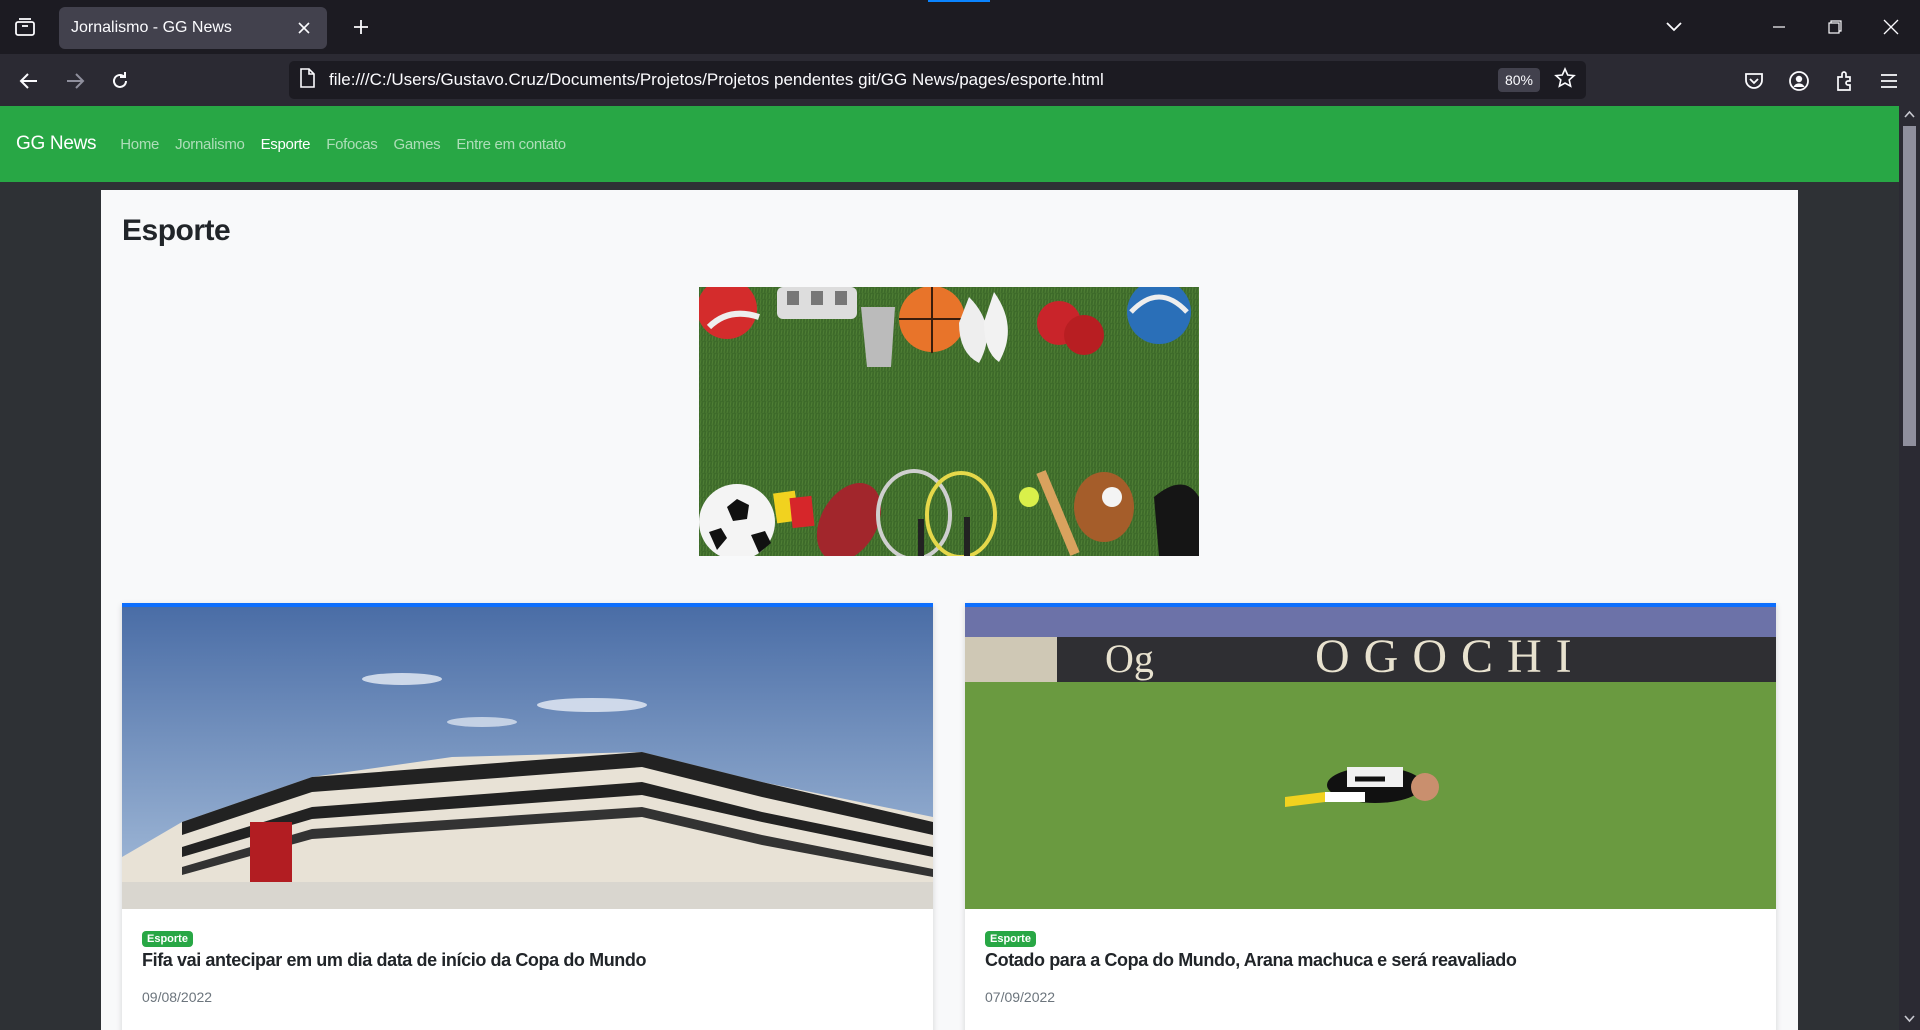 Image resolution: width=1920 pixels, height=1030 pixels. Describe the element at coordinates (29, 81) in the screenshot. I see `back-arrow-icon` at that location.